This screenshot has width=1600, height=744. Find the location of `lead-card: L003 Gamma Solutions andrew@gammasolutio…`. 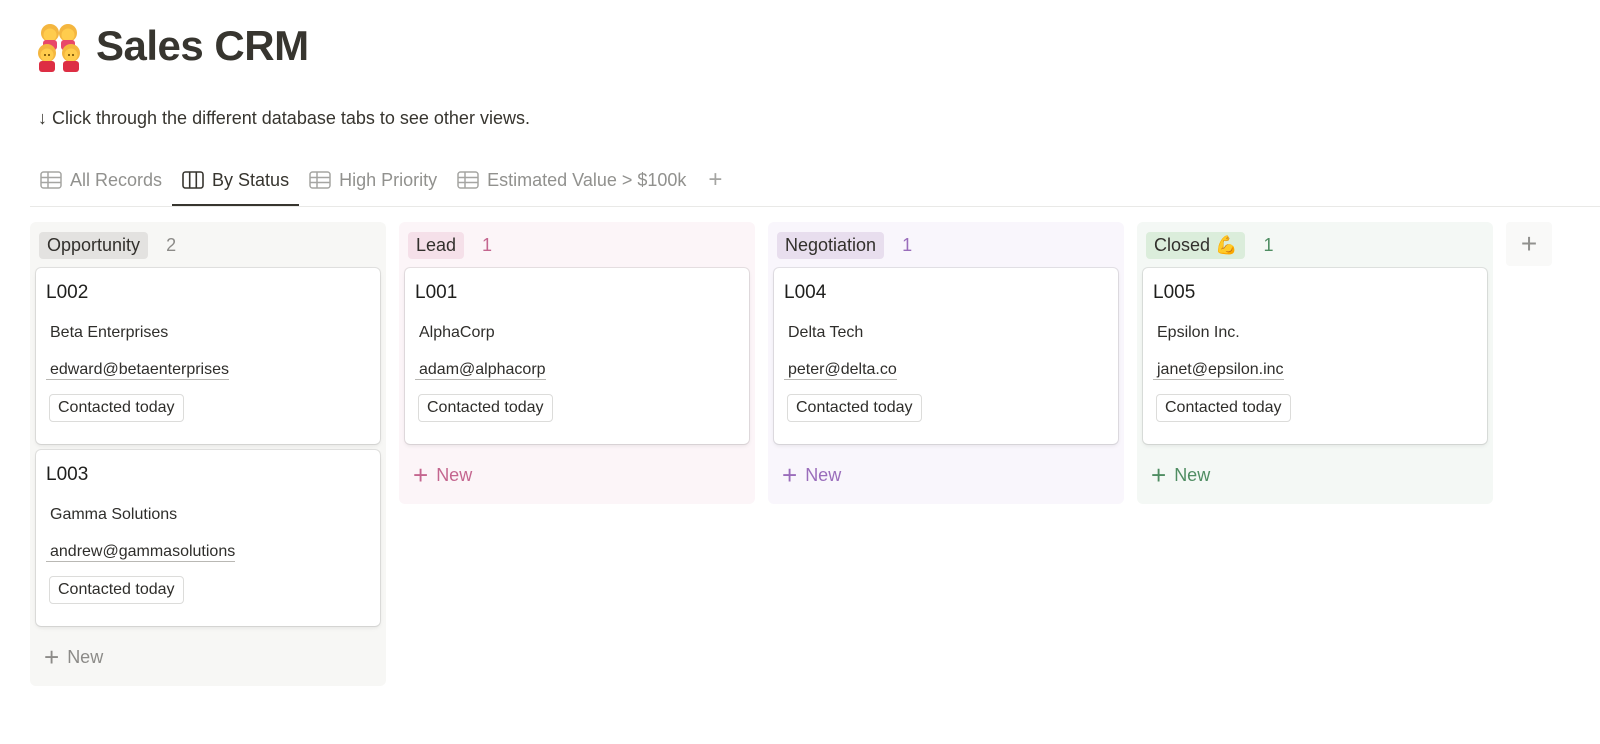

lead-card: L003 Gamma Solutions andrew@gammasolutio… is located at coordinates (208, 538).